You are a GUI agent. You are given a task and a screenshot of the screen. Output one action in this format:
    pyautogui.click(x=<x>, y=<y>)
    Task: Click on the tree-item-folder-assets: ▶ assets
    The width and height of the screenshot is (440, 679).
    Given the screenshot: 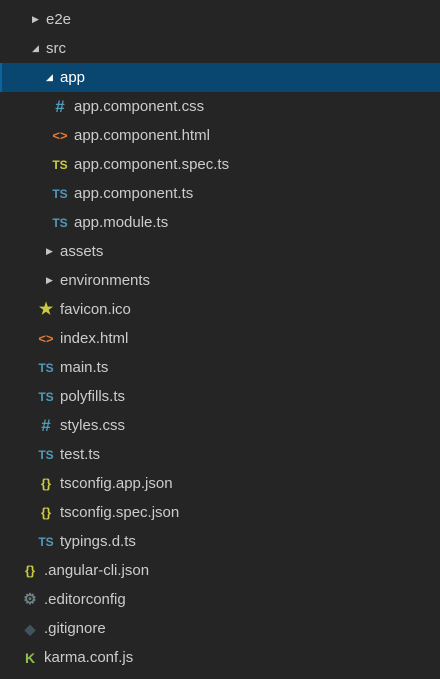 What is the action you would take?
    pyautogui.click(x=220, y=251)
    